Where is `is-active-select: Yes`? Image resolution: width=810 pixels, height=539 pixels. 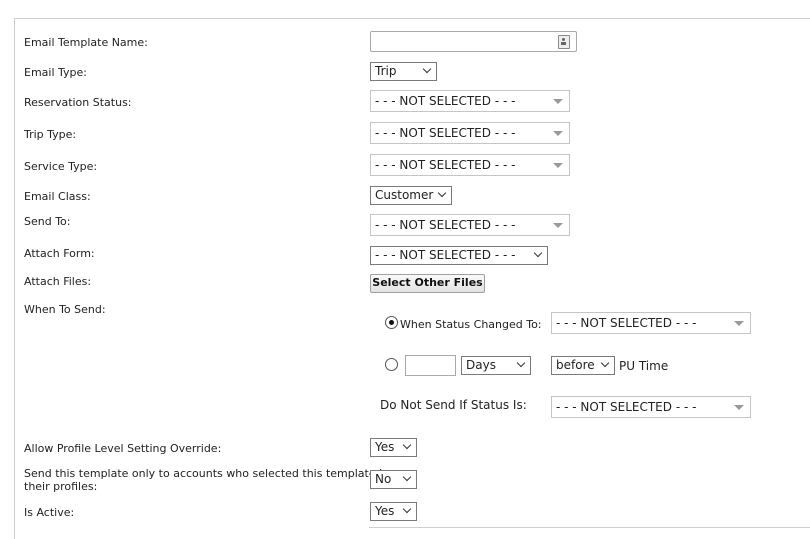 is-active-select: Yes is located at coordinates (393, 511).